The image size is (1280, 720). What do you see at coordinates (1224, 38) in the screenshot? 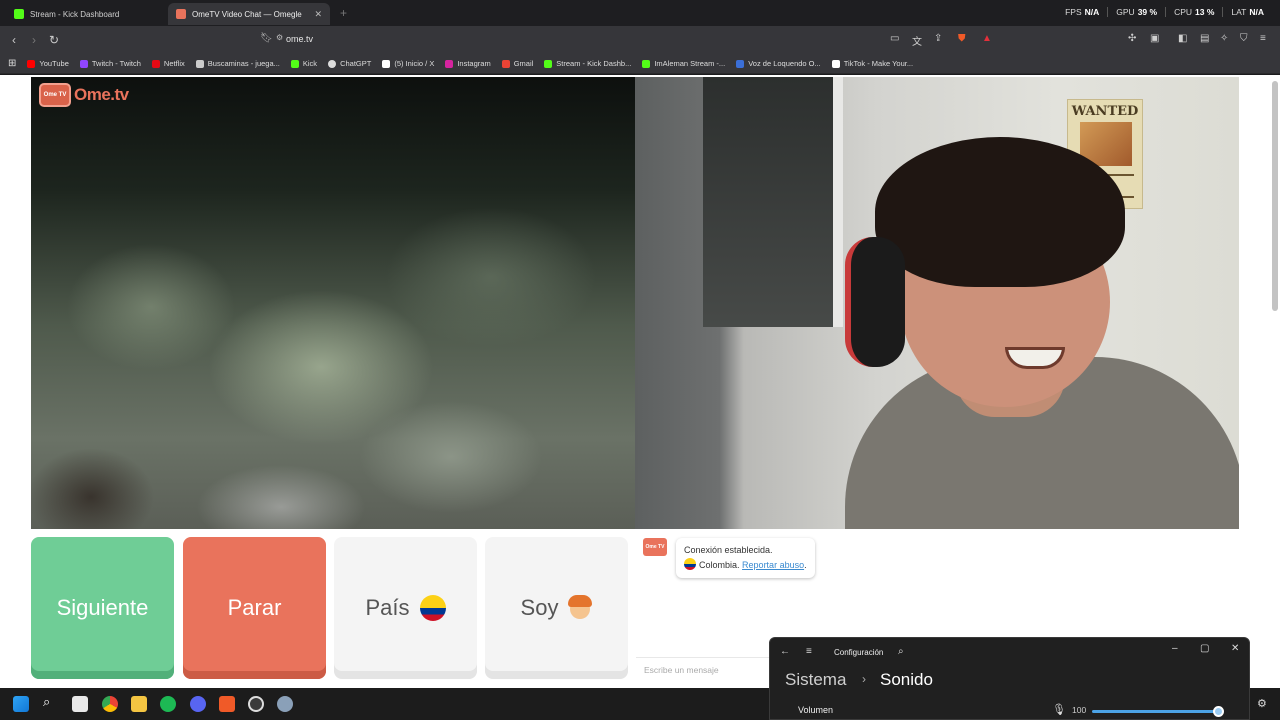
I see `leo-icon: ✧` at bounding box center [1224, 38].